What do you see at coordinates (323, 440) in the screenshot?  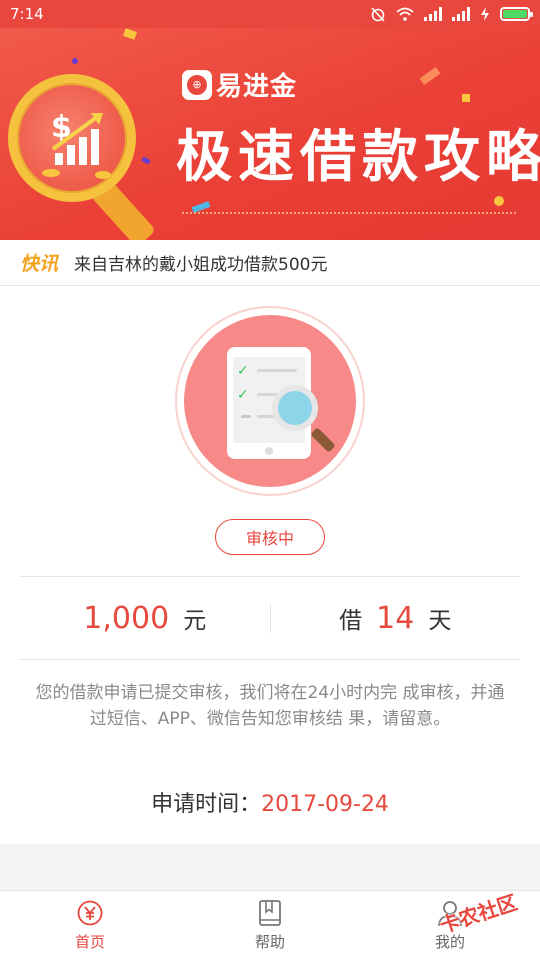 I see `magnifying-glass-handle` at bounding box center [323, 440].